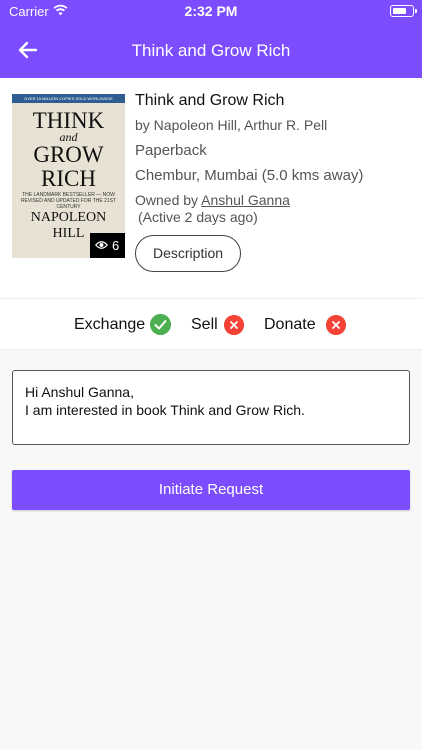  What do you see at coordinates (211, 490) in the screenshot?
I see `initiate-request-button: Initiate Request` at bounding box center [211, 490].